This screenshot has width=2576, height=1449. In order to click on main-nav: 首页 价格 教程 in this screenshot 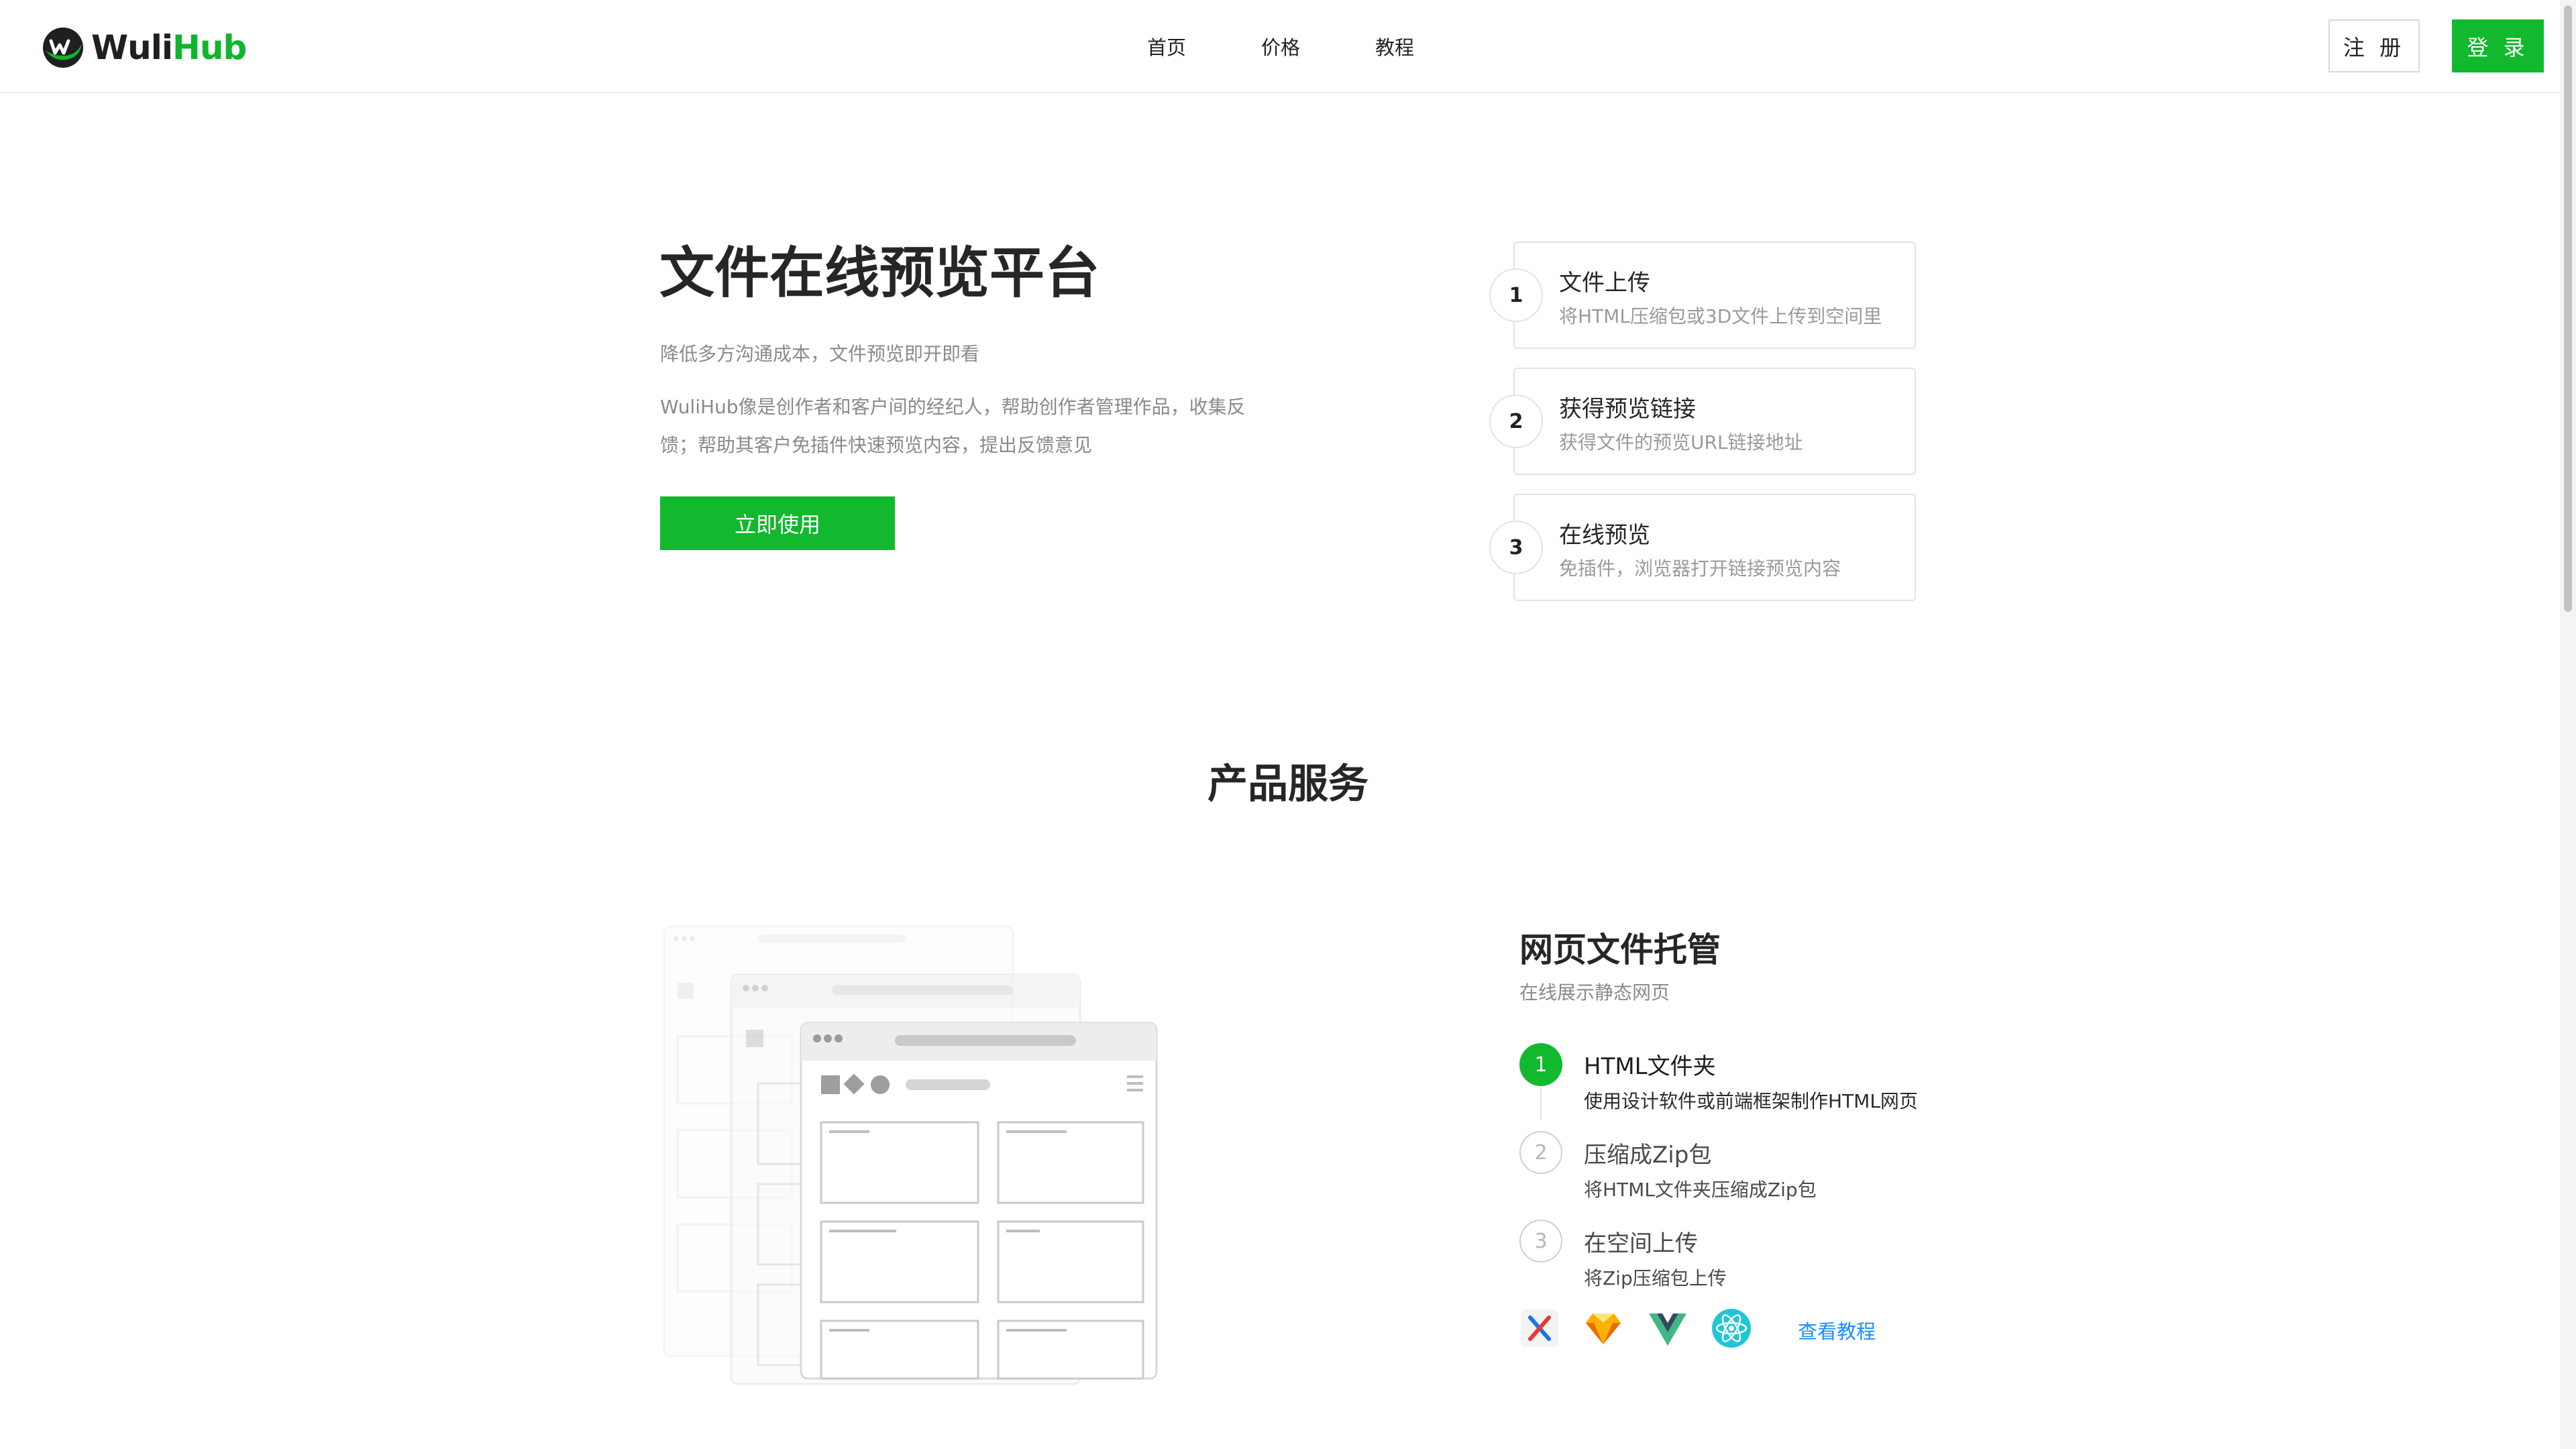, I will do `click(1288, 45)`.